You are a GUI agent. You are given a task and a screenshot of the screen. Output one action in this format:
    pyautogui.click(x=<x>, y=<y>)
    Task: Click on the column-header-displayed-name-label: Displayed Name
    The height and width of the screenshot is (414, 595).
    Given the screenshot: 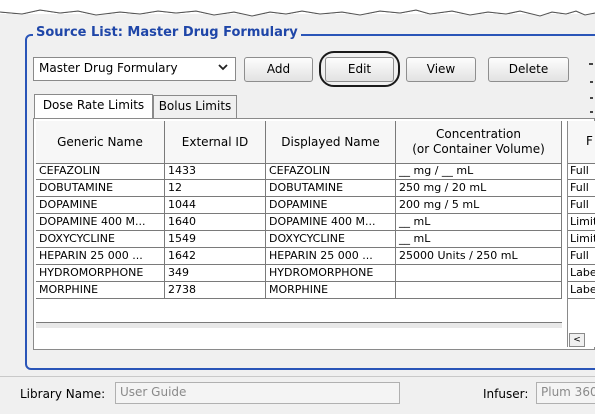 What is the action you would take?
    pyautogui.click(x=330, y=141)
    